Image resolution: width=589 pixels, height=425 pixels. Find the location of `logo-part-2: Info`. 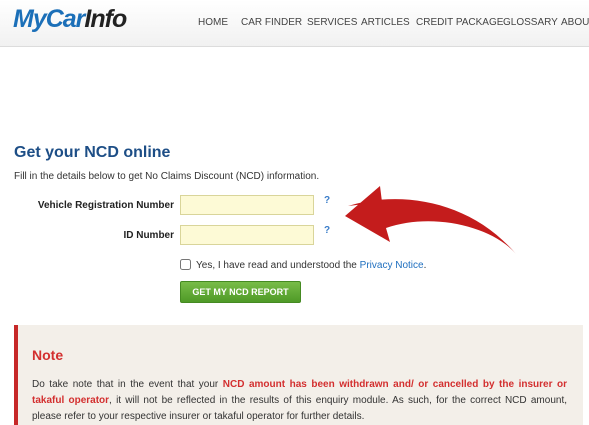

logo-part-2: Info is located at coordinates (105, 19).